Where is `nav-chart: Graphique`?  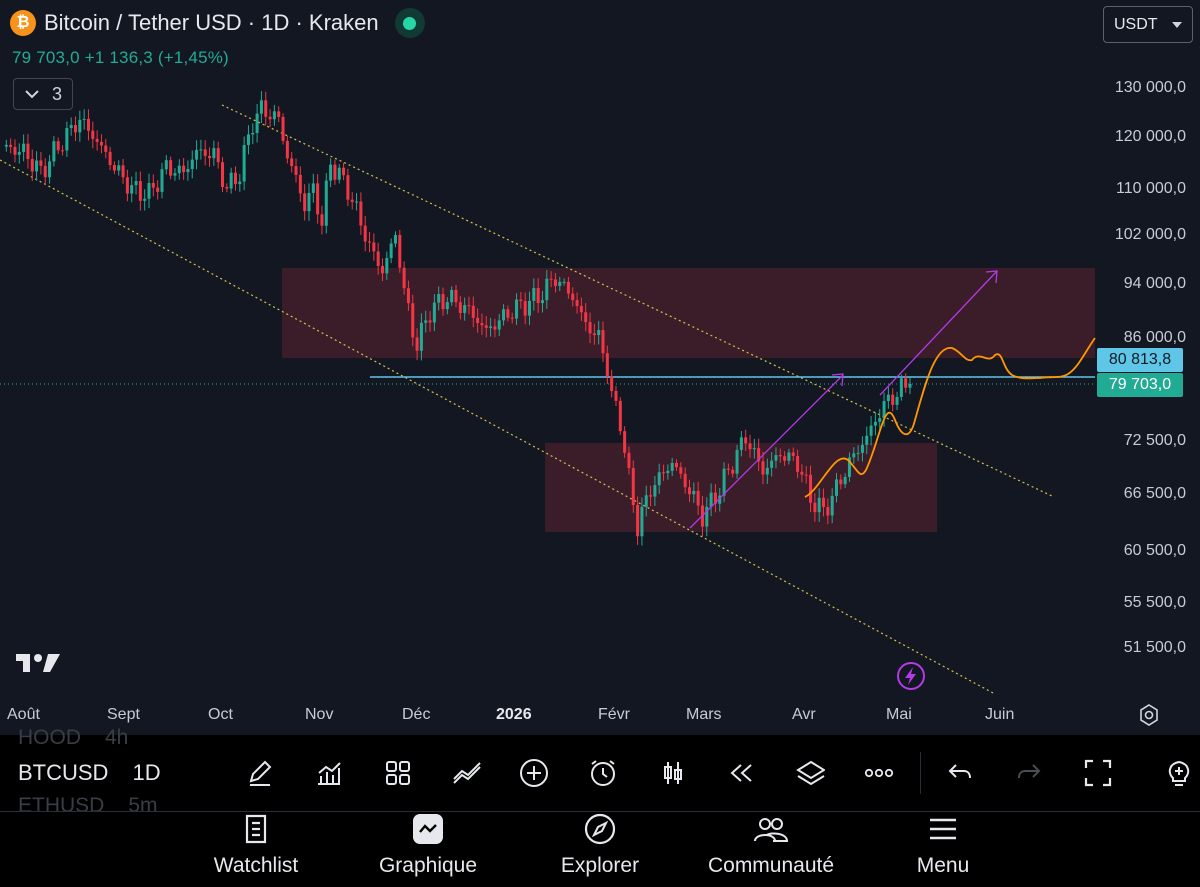
nav-chart: Graphique is located at coordinates (428, 845).